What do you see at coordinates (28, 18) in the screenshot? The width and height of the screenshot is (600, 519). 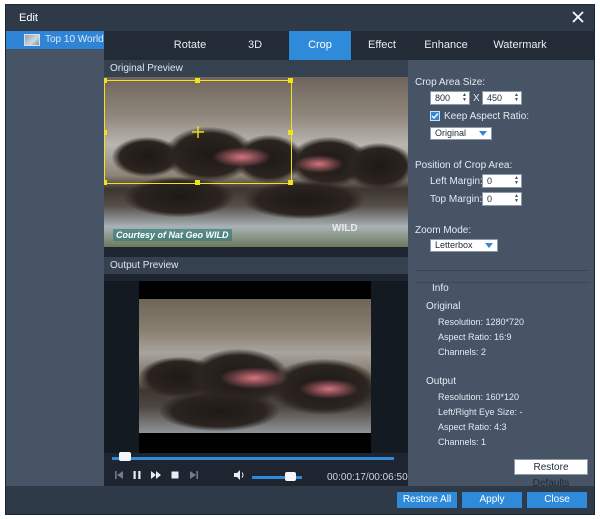 I see `window-title: Edit` at bounding box center [28, 18].